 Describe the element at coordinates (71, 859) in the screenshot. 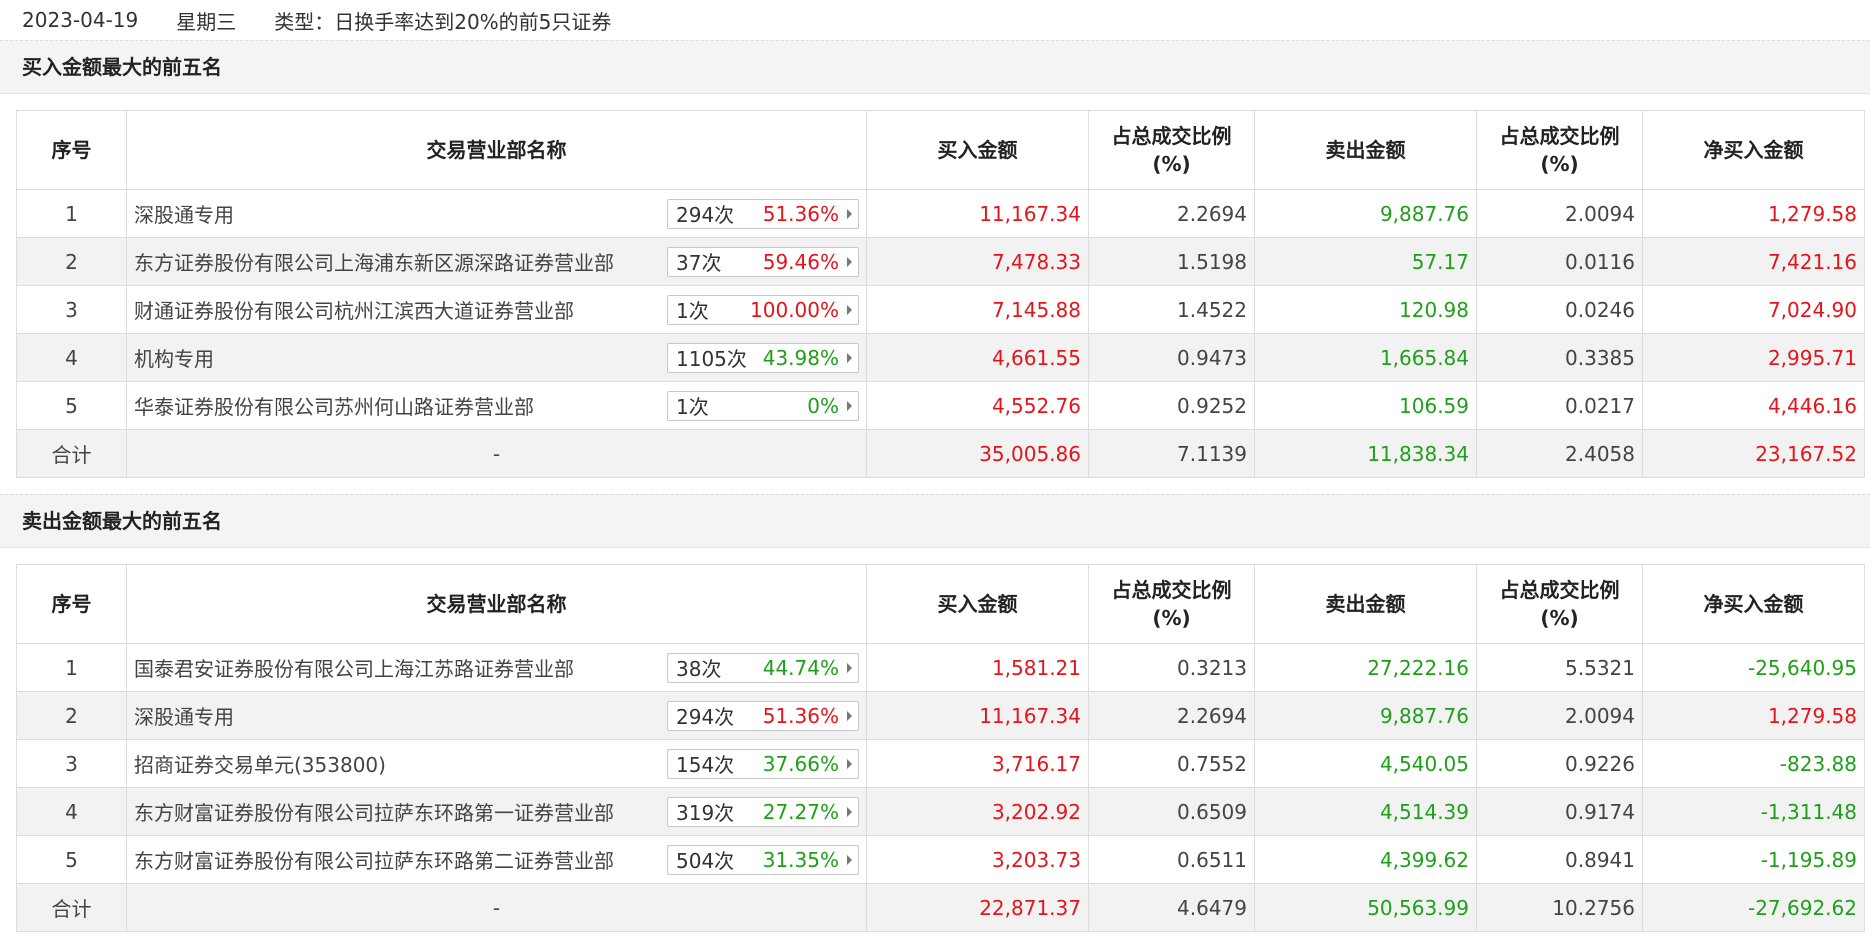

I see `row-seq: 5` at that location.